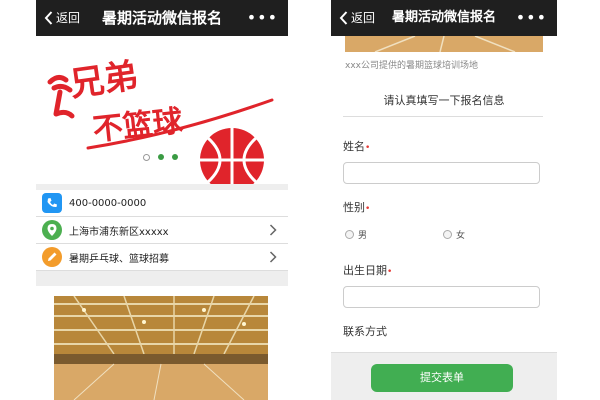 The height and width of the screenshot is (400, 600). Describe the element at coordinates (356, 234) in the screenshot. I see `gender-male-radio: 男` at that location.